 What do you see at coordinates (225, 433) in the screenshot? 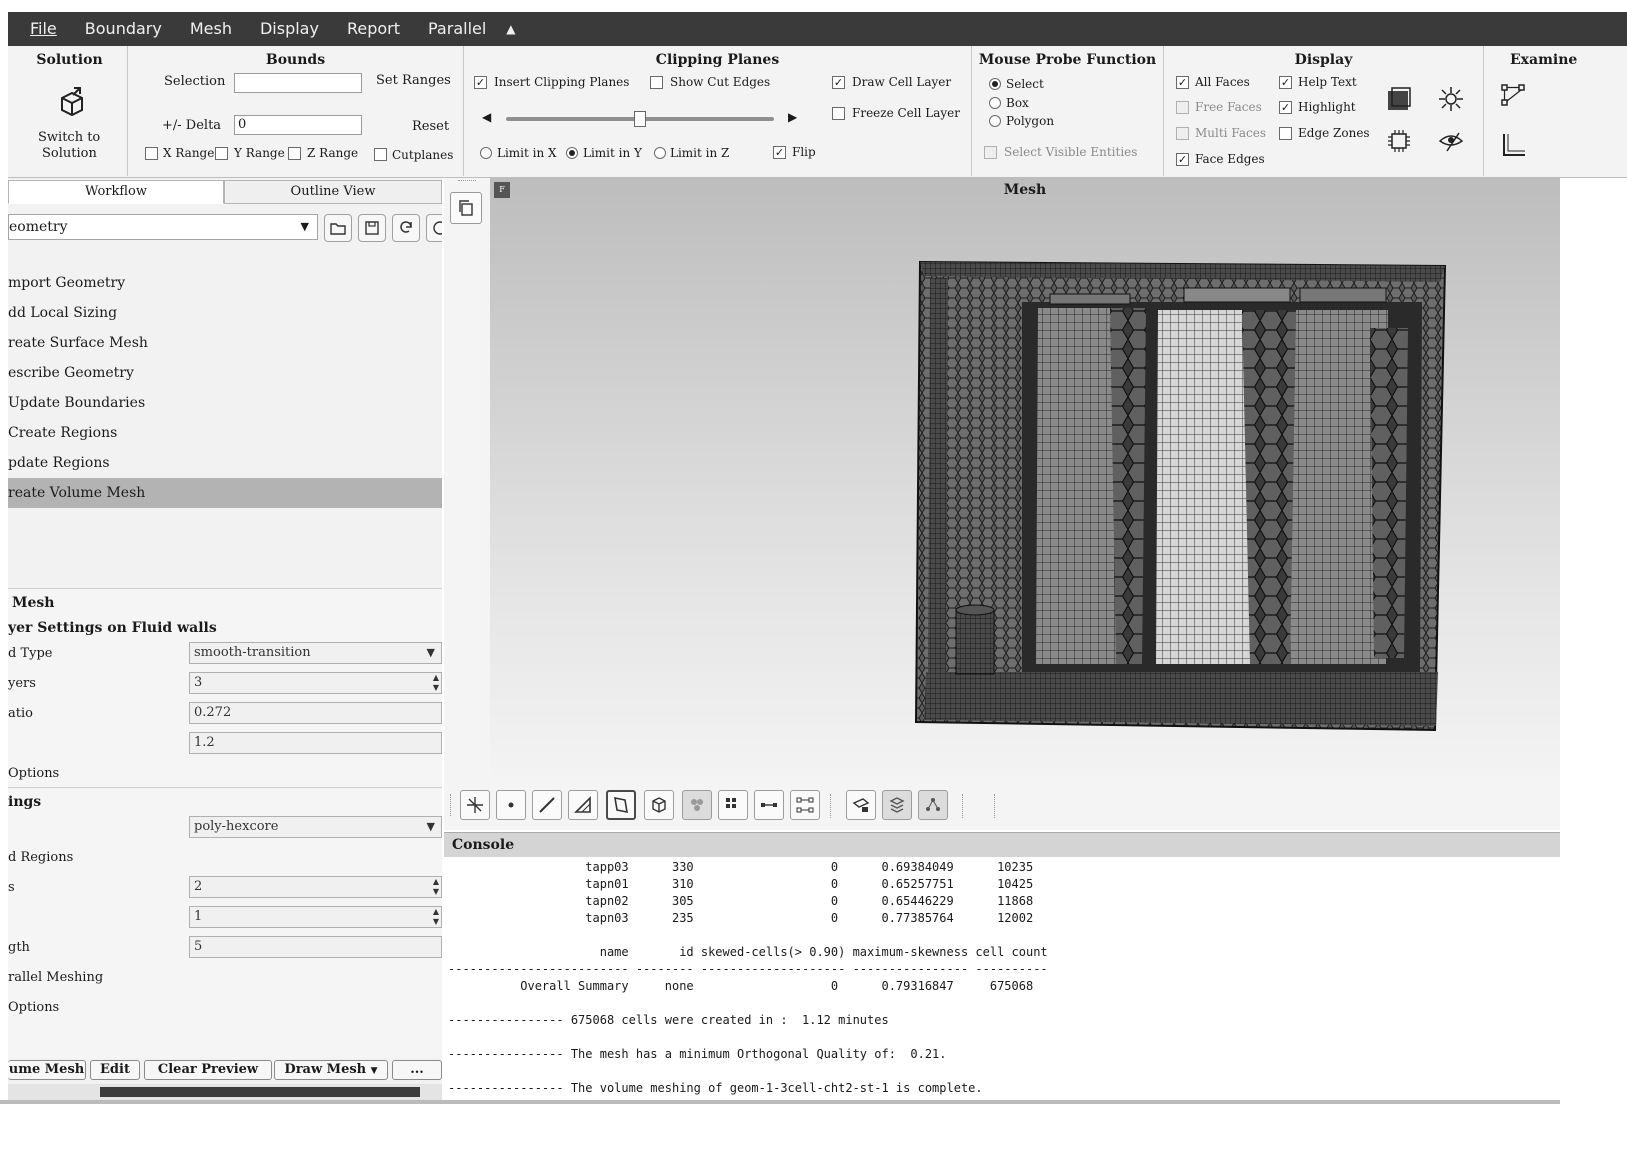
I see `workflow-step-create-regions: Create Regions` at bounding box center [225, 433].